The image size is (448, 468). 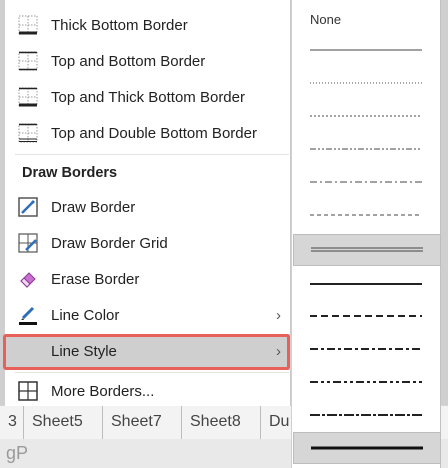 I want to click on menu-item-draw-border-grid: Draw Border Grid, so click(x=148, y=244).